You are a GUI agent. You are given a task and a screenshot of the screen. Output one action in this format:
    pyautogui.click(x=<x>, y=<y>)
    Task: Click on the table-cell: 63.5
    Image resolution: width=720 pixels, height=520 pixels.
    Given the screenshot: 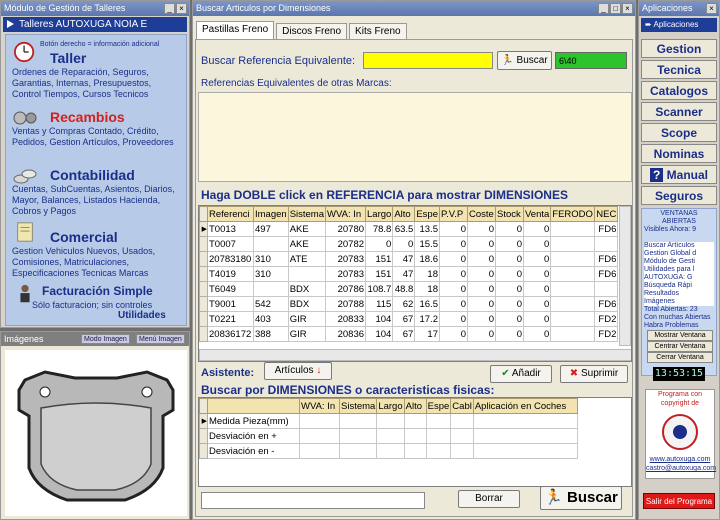 What is the action you would take?
    pyautogui.click(x=404, y=229)
    